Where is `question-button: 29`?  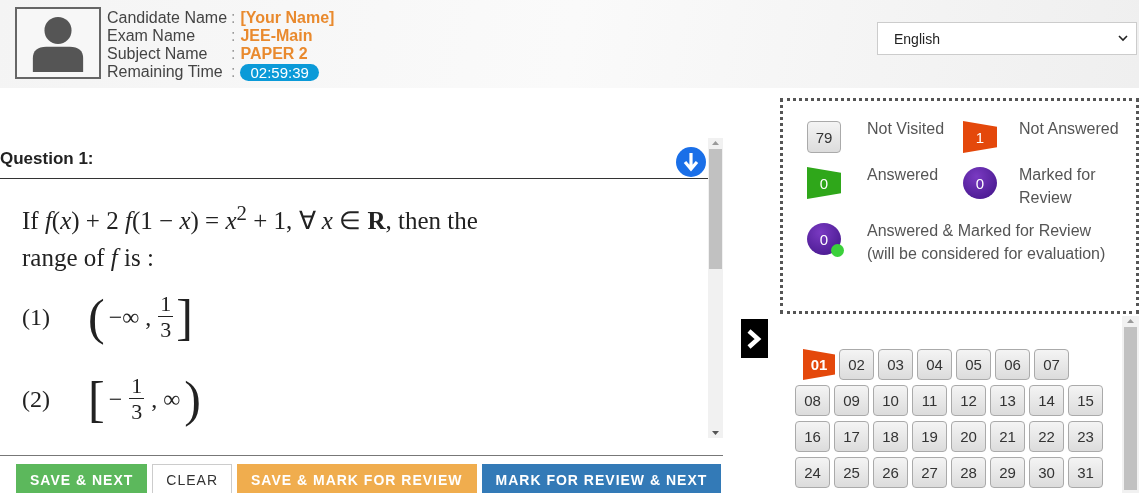
question-button: 29 is located at coordinates (1007, 472).